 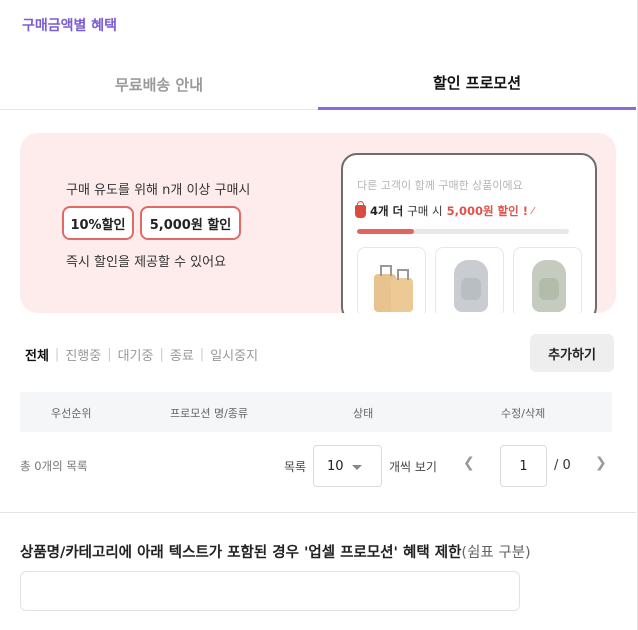 I want to click on exclude-title-text: 상품명/카테고리에 아래 텍스트가 포함된 경우 '업셀 프로모션' 혜택 제한, so click(x=241, y=553).